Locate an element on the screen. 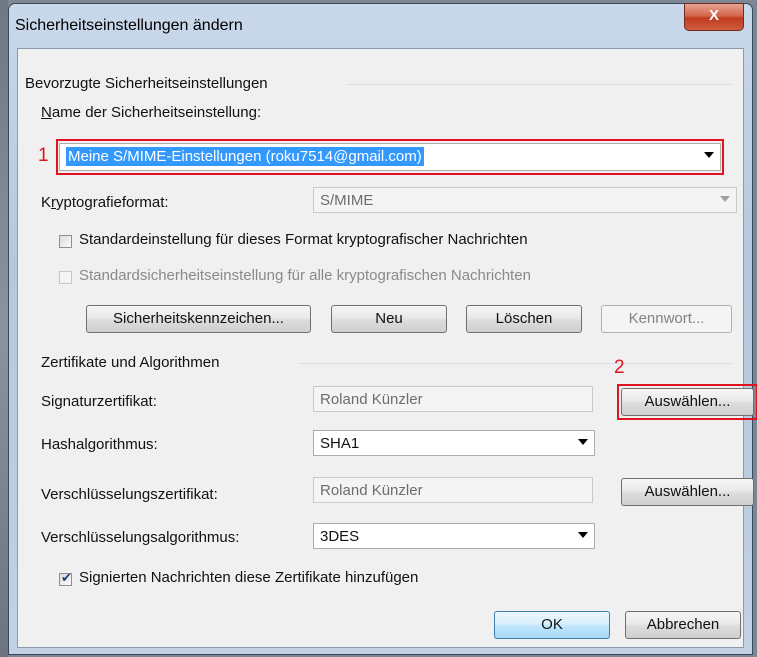  add-certs-checkbox: ✔ is located at coordinates (65, 578).